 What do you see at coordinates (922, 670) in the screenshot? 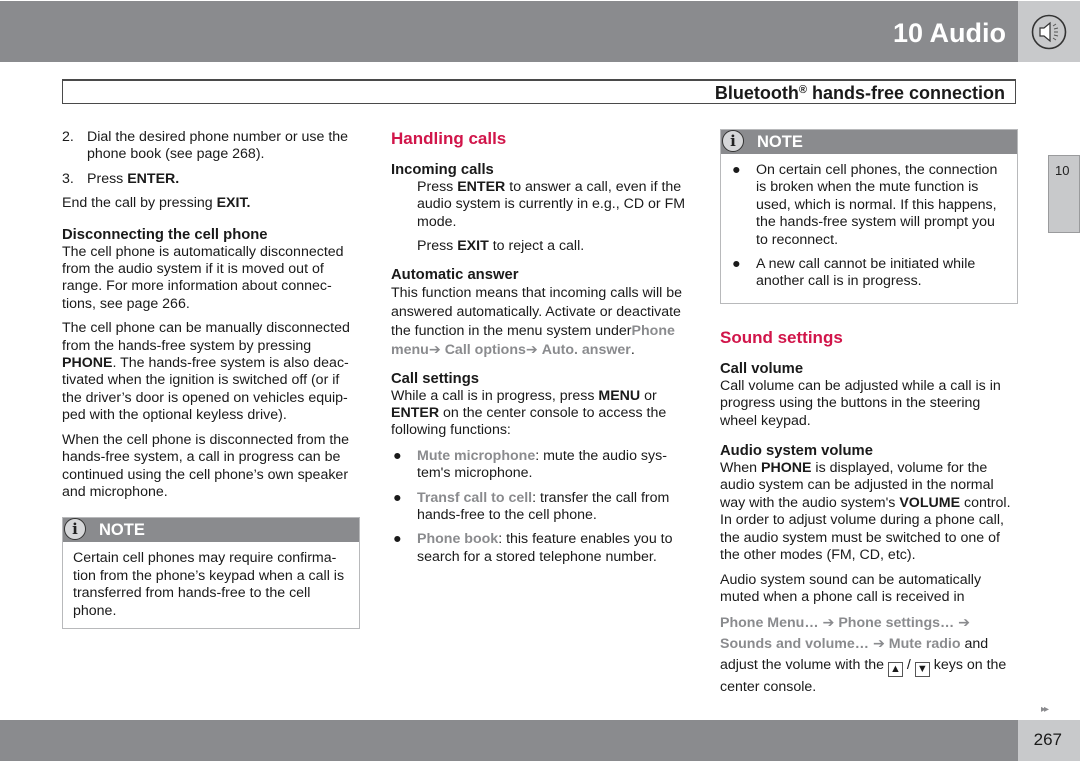
I see `down-arrow-key-icon: ▼` at bounding box center [922, 670].